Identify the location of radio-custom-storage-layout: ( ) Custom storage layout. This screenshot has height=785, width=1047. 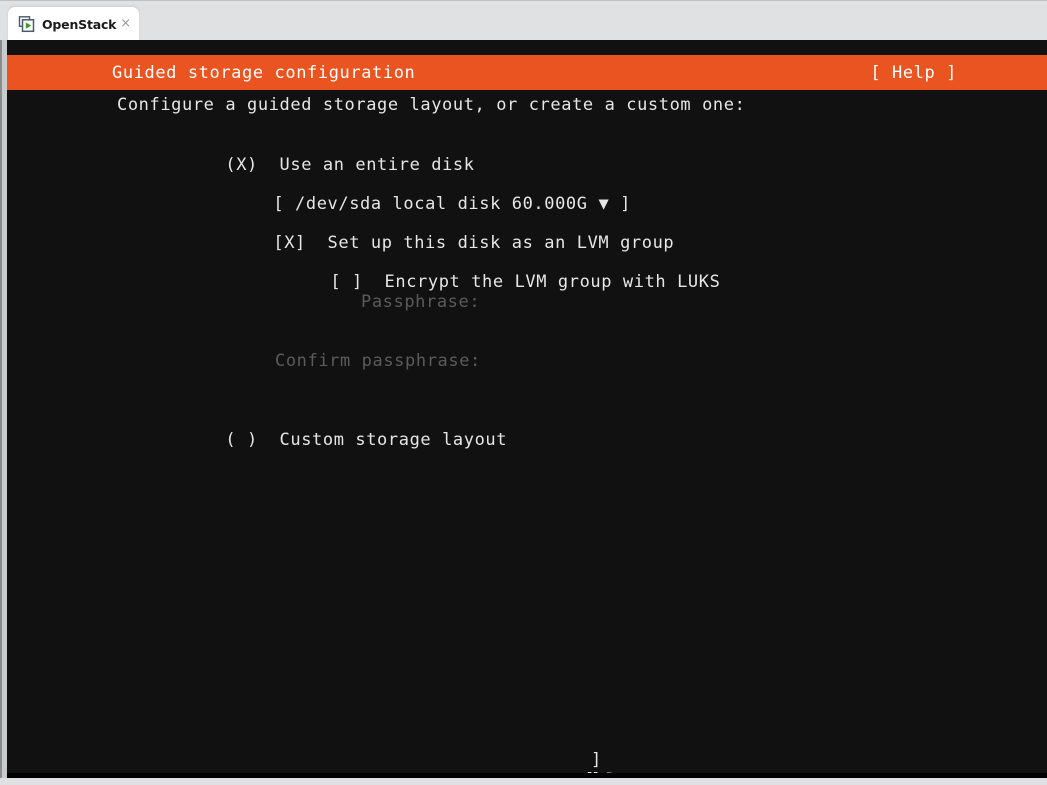
(312, 440).